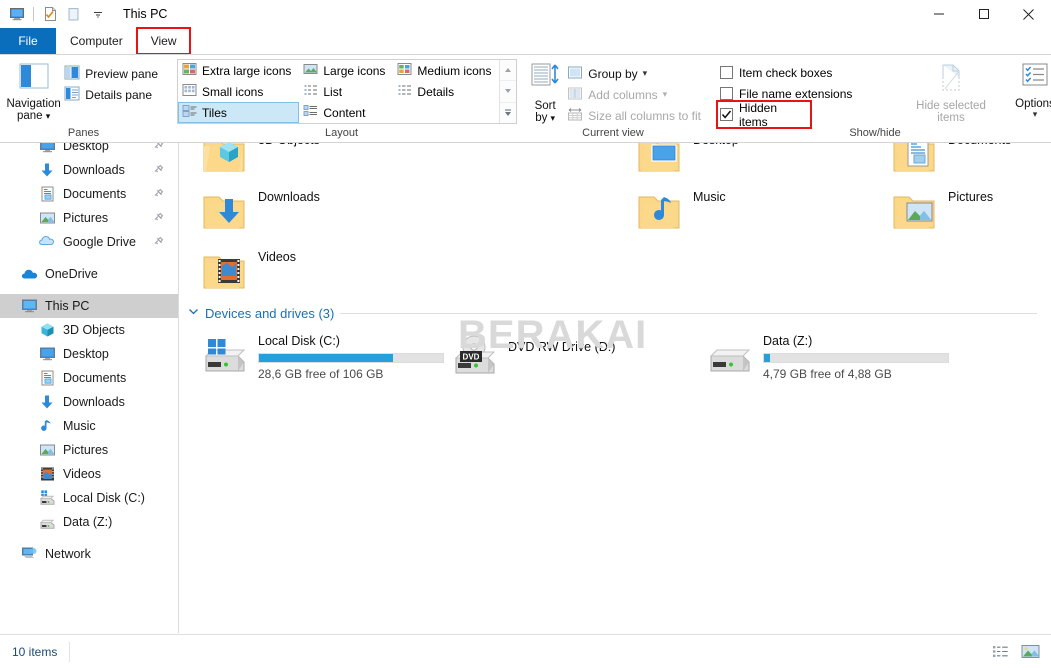 The height and width of the screenshot is (668, 1051). What do you see at coordinates (89, 242) in the screenshot?
I see `sidebar-item-google-drive: Google Drive` at bounding box center [89, 242].